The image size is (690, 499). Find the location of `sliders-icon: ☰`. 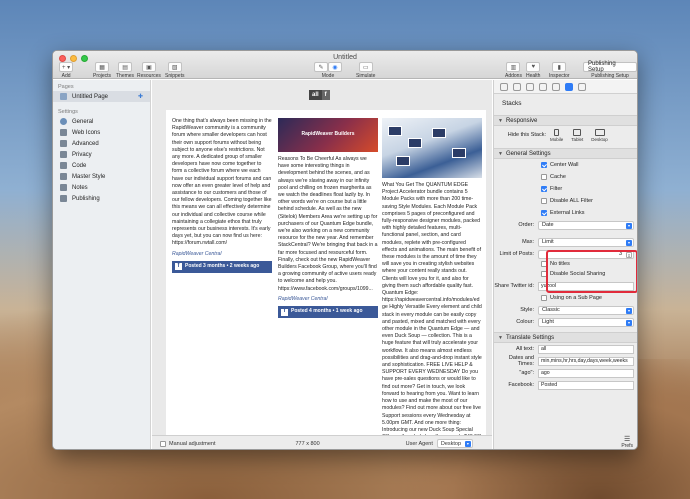

sliders-icon: ☰ is located at coordinates (627, 439).